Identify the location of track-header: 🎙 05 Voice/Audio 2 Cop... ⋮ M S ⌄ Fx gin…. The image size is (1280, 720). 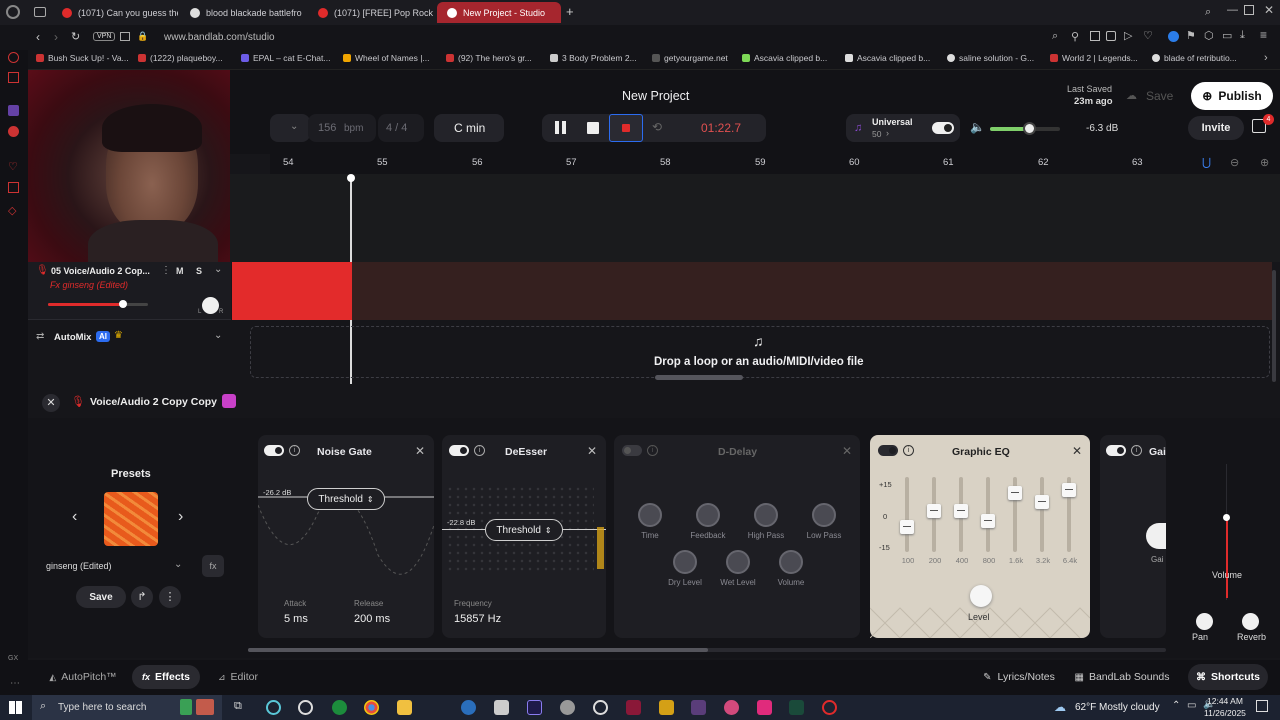
(129, 291).